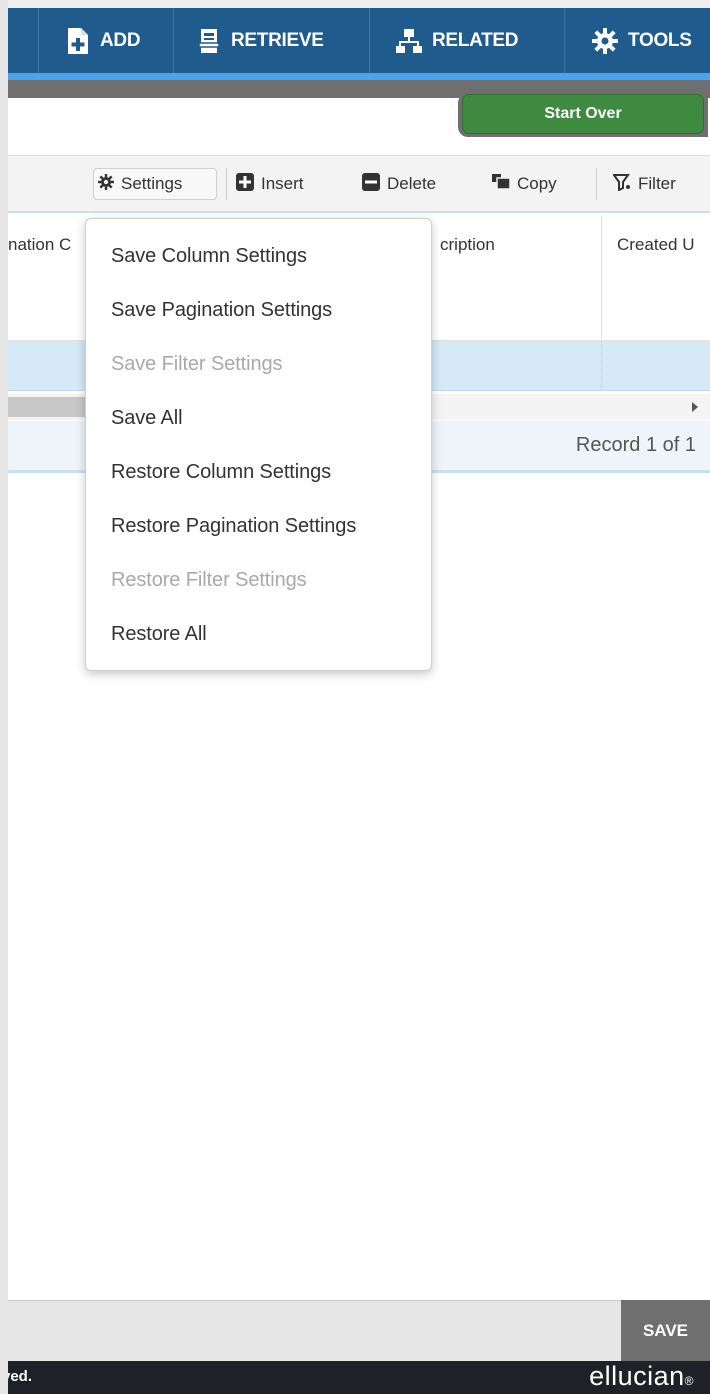  Describe the element at coordinates (78, 41) in the screenshot. I see `add-document-icon` at that location.